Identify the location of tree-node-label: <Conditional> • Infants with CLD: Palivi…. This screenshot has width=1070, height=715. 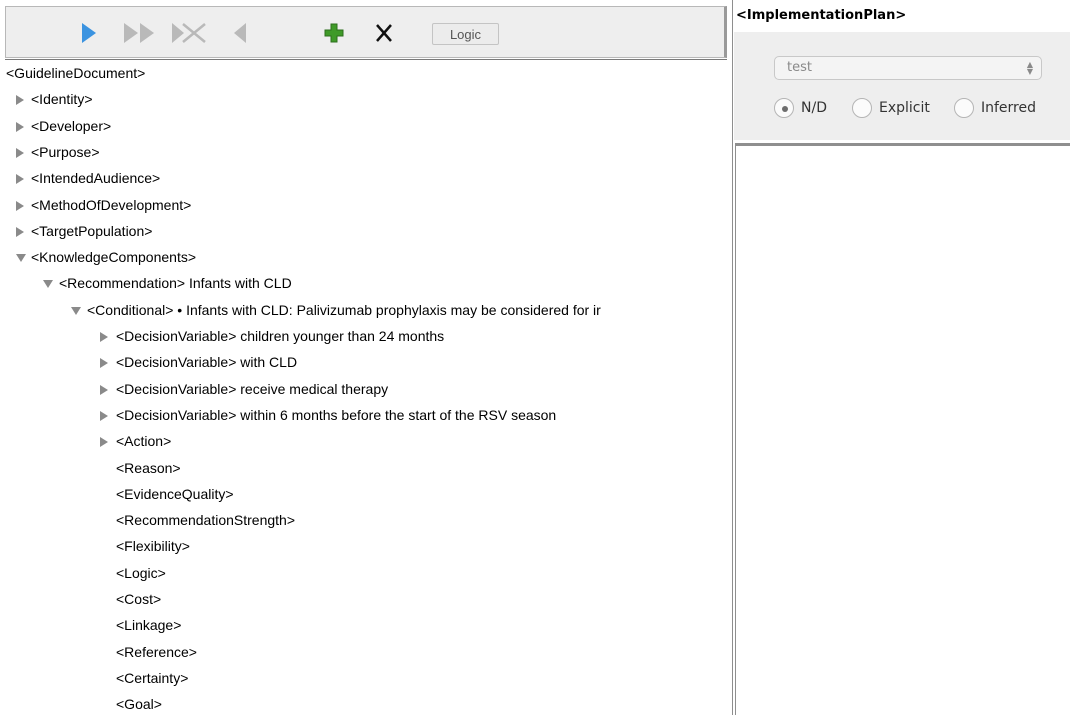
(344, 309).